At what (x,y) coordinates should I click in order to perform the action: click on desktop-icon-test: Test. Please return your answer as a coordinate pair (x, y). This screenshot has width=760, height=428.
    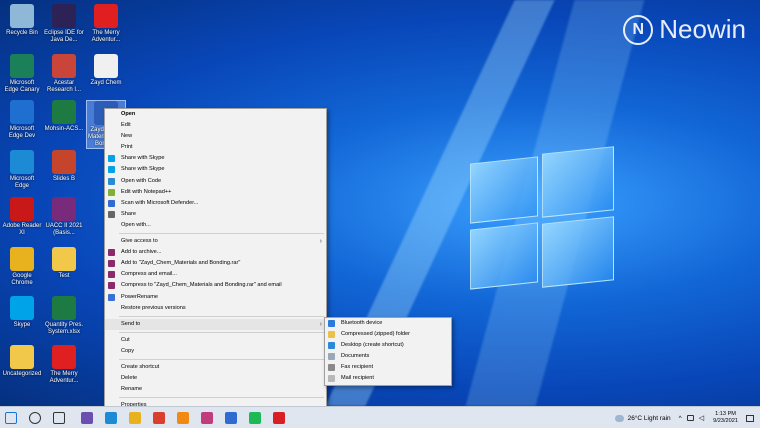
    Looking at the image, I should click on (64, 263).